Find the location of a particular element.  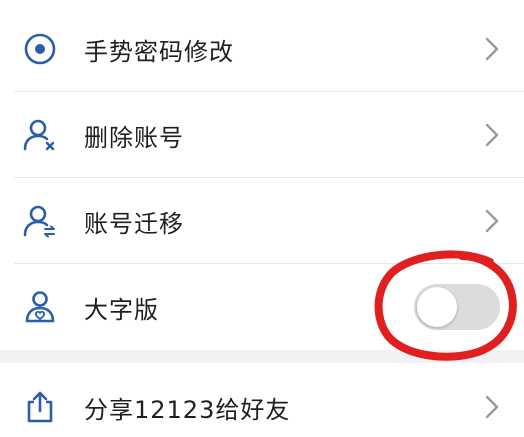

large-font-label: 大字版 is located at coordinates (121, 309).